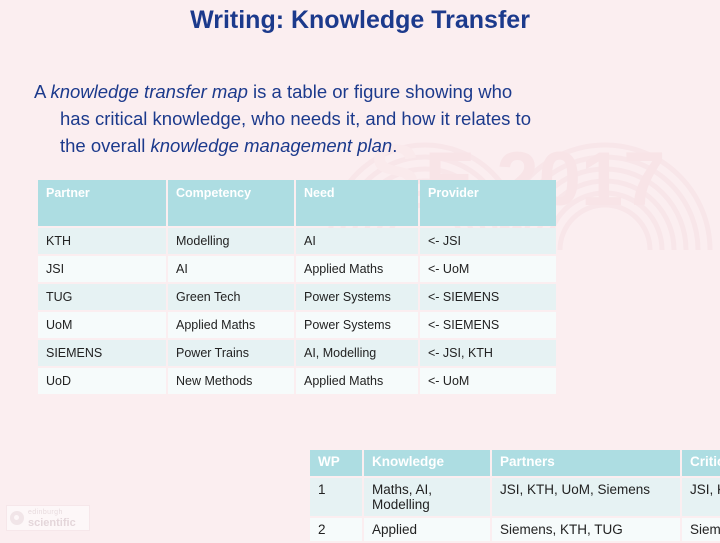  What do you see at coordinates (427, 463) in the screenshot?
I see `column-header-knowledge: Knowledge` at bounding box center [427, 463].